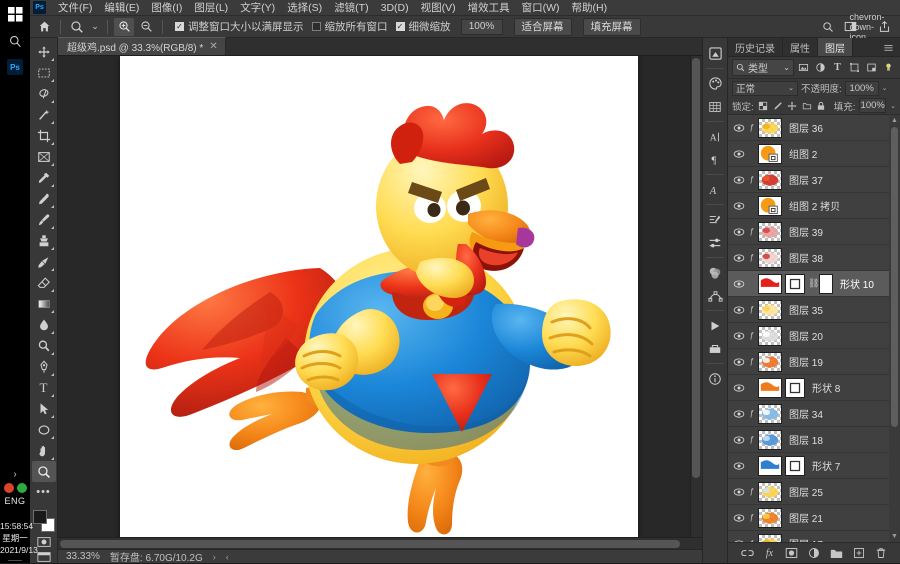  Describe the element at coordinates (836, 553) in the screenshot. I see `new-group-icon` at that location.